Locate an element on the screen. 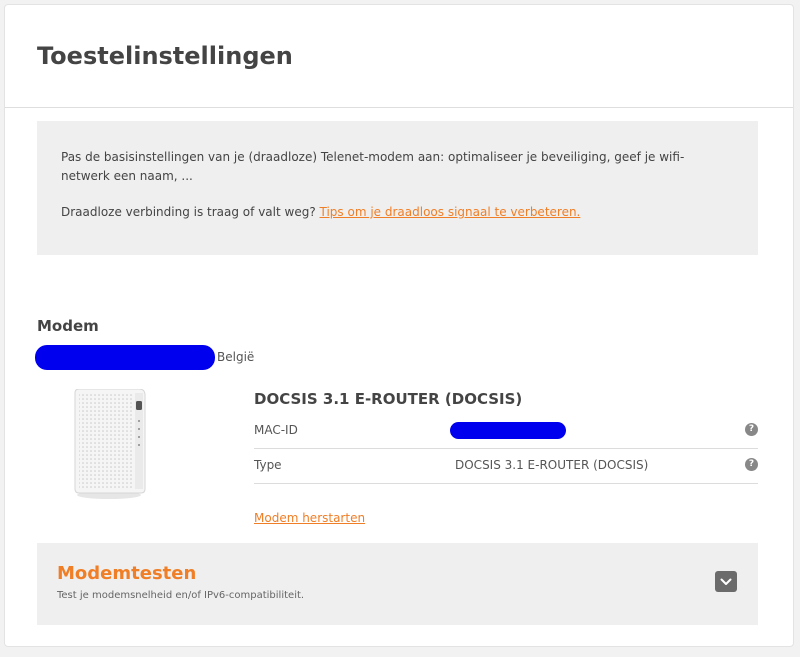 This screenshot has width=800, height=657. device-name: DOCSIS 3.1 E-ROUTER (DOCSIS) is located at coordinates (388, 399).